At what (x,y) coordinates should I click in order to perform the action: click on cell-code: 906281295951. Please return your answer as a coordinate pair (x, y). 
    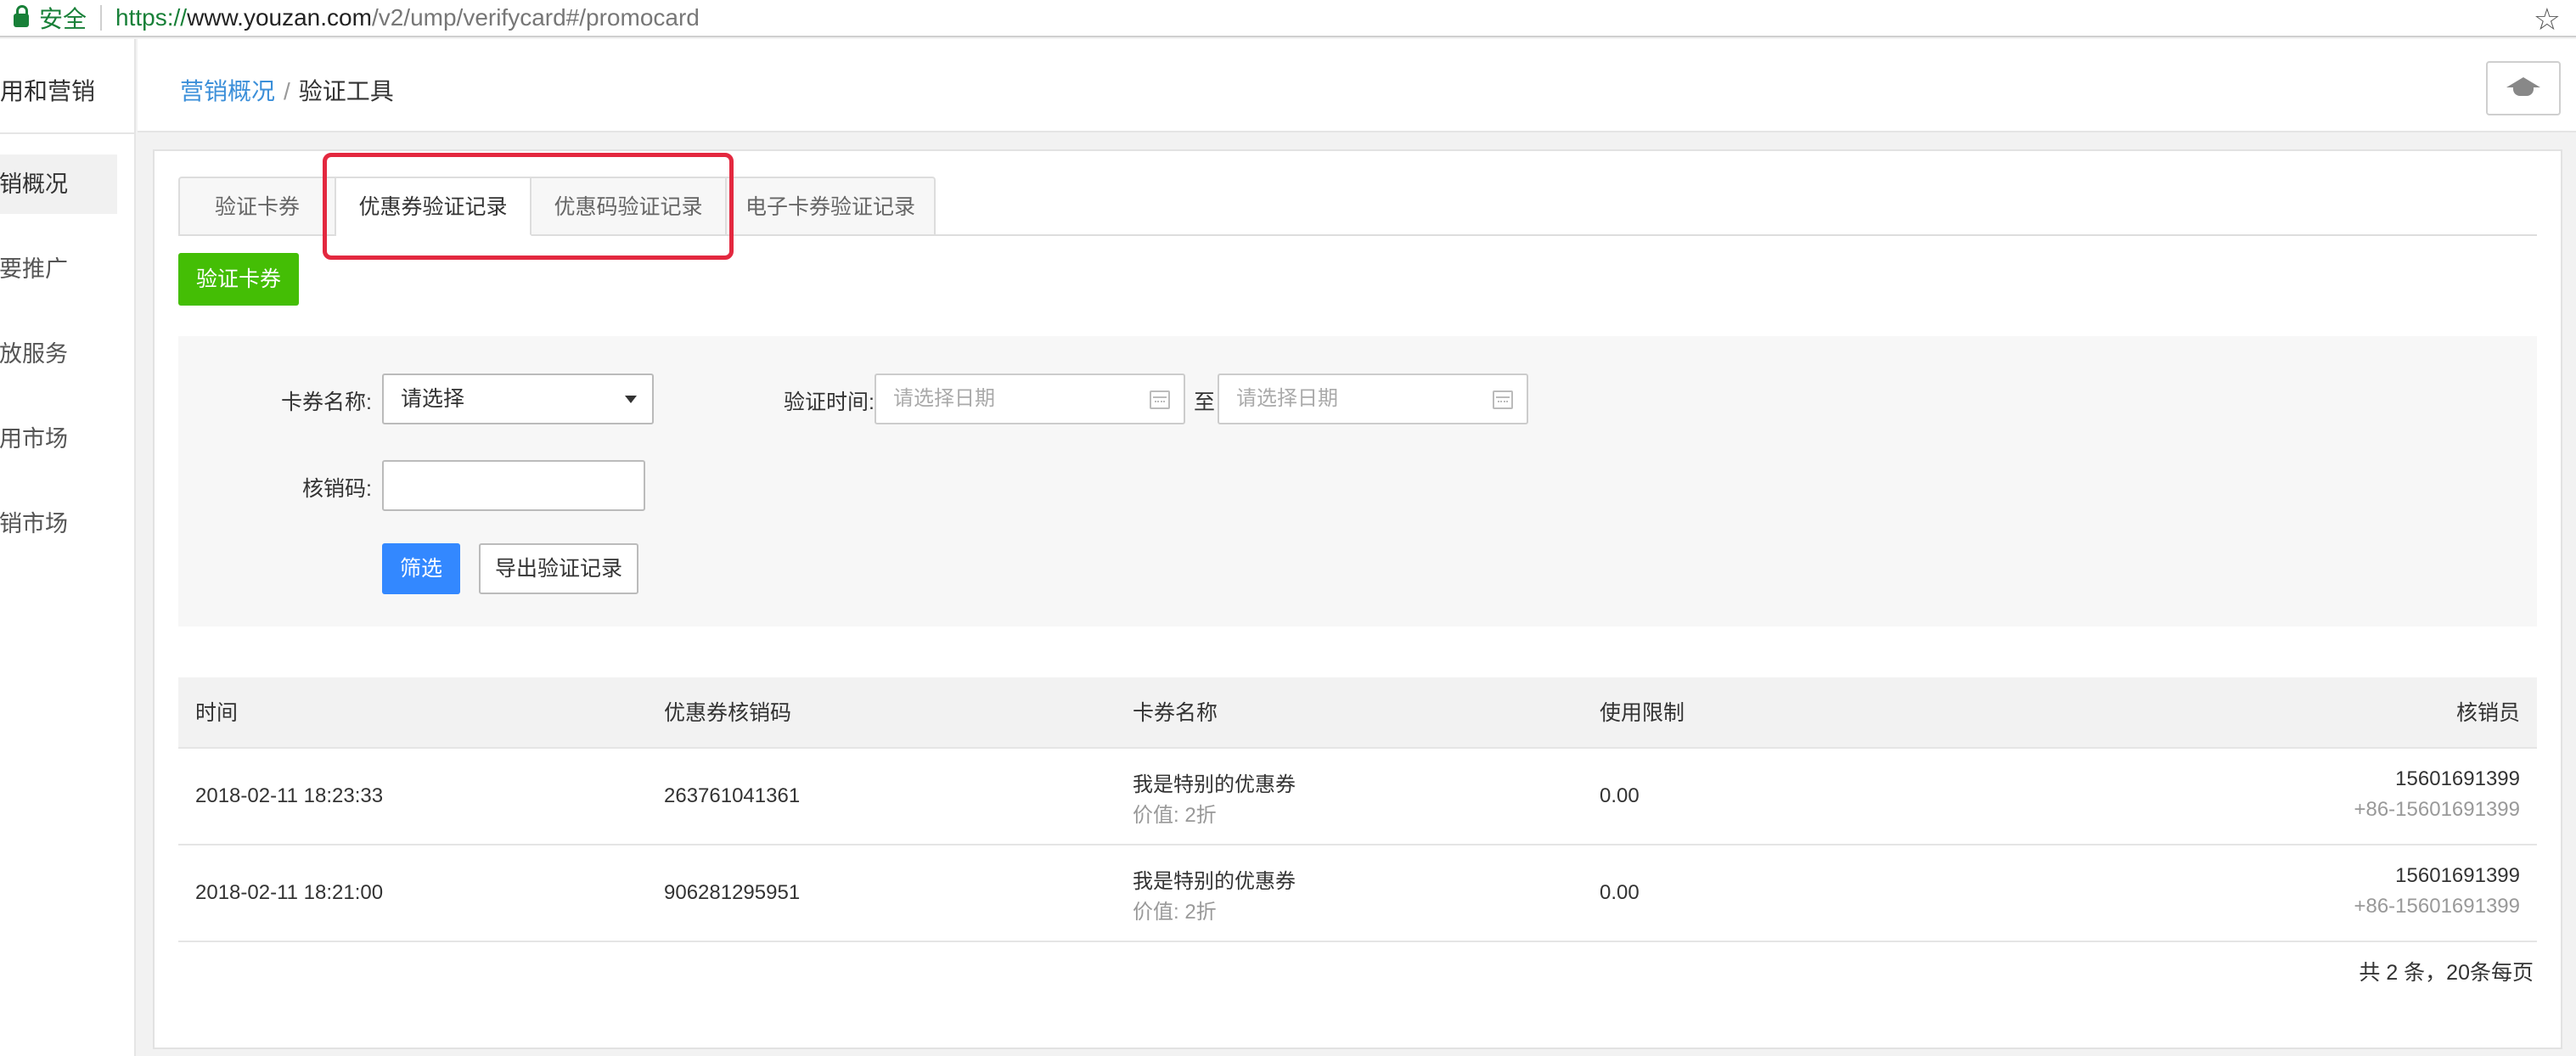
    Looking at the image, I should click on (732, 892).